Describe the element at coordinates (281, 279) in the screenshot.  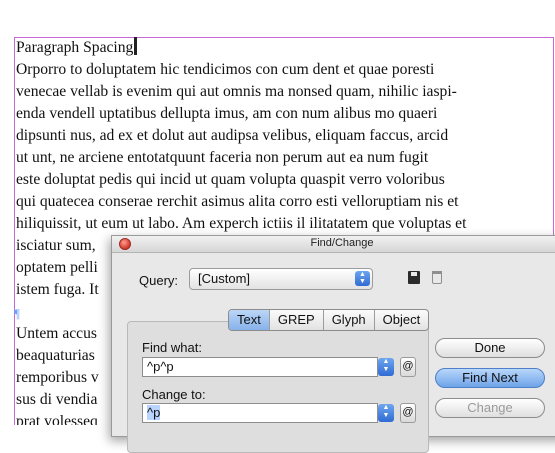
I see `query-select: [Custom] ▲ ▼` at that location.